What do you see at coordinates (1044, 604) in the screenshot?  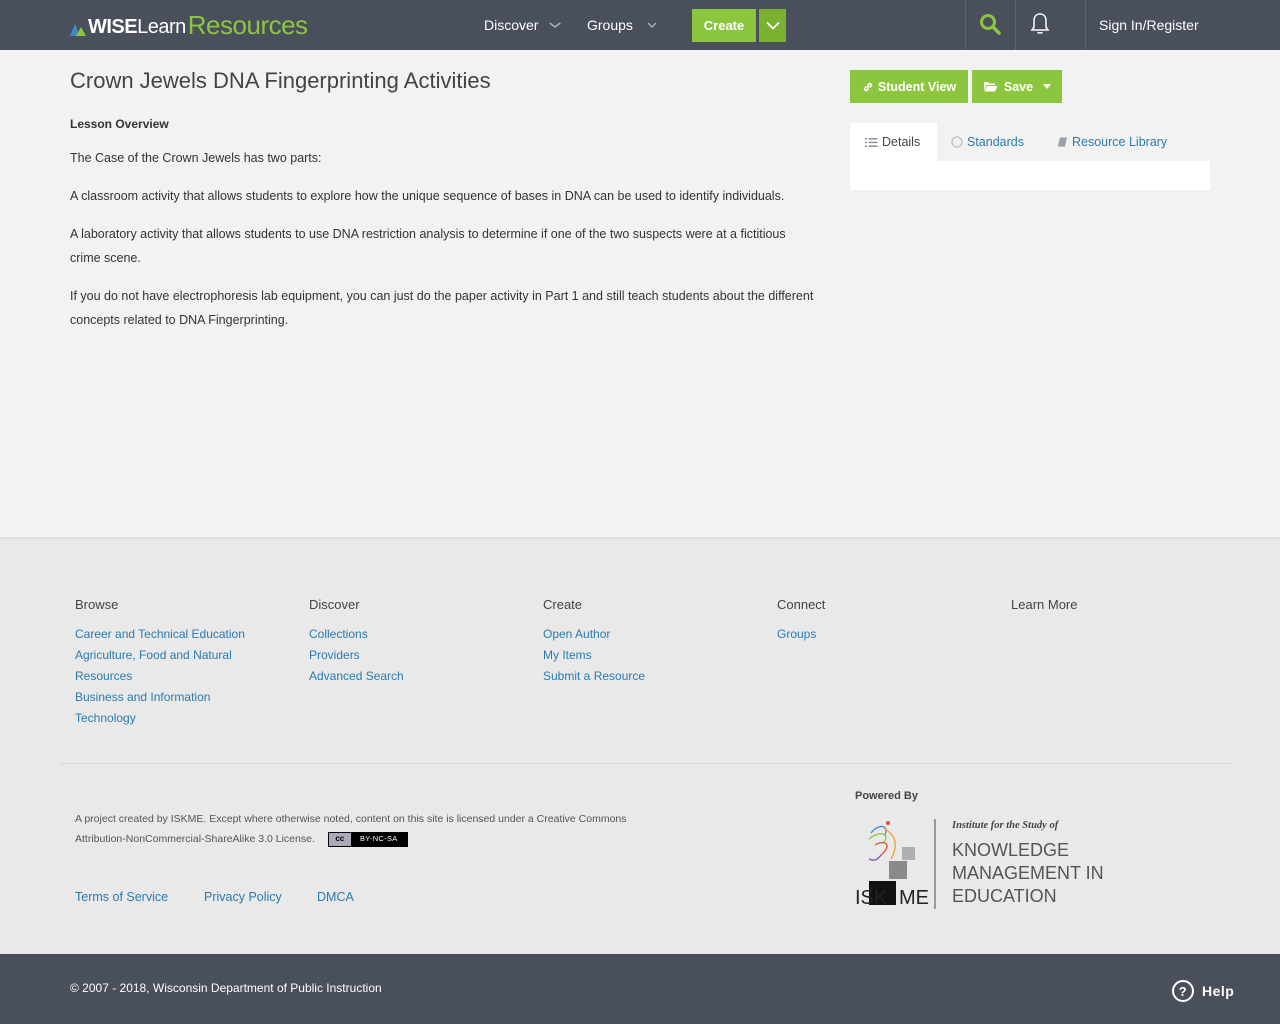 I see `footer-heading: Learn More` at bounding box center [1044, 604].